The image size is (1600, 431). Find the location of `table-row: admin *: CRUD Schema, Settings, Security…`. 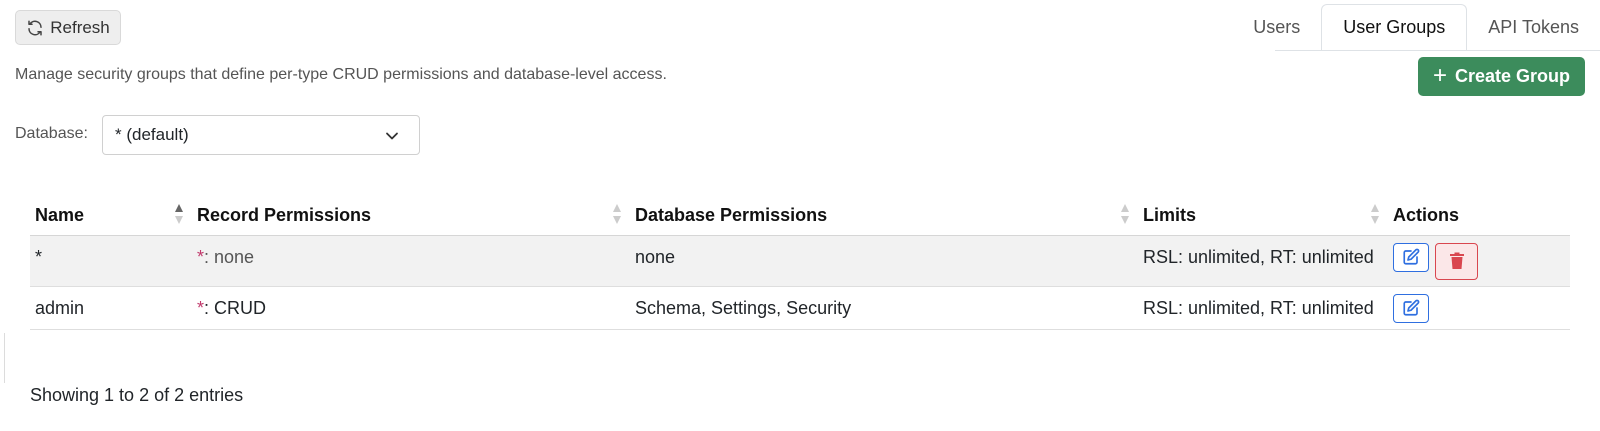

table-row: admin *: CRUD Schema, Settings, Security… is located at coordinates (800, 308).